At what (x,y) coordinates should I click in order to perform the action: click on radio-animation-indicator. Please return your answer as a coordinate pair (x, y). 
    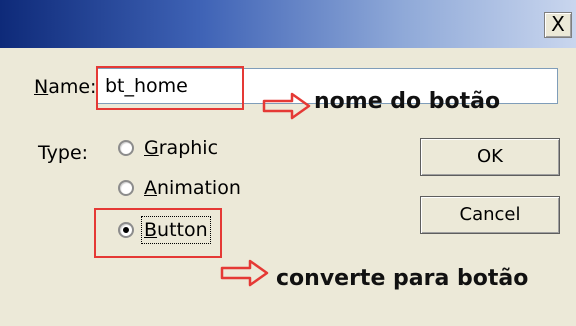
    Looking at the image, I should click on (126, 188).